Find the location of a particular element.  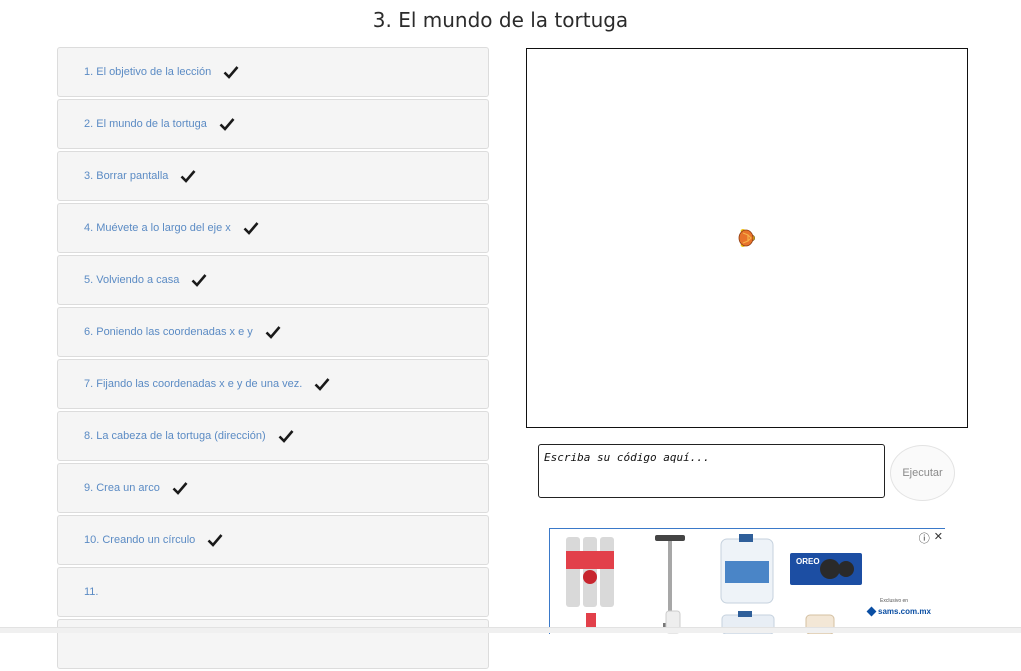

horizontal-scrollbar is located at coordinates (510, 630).